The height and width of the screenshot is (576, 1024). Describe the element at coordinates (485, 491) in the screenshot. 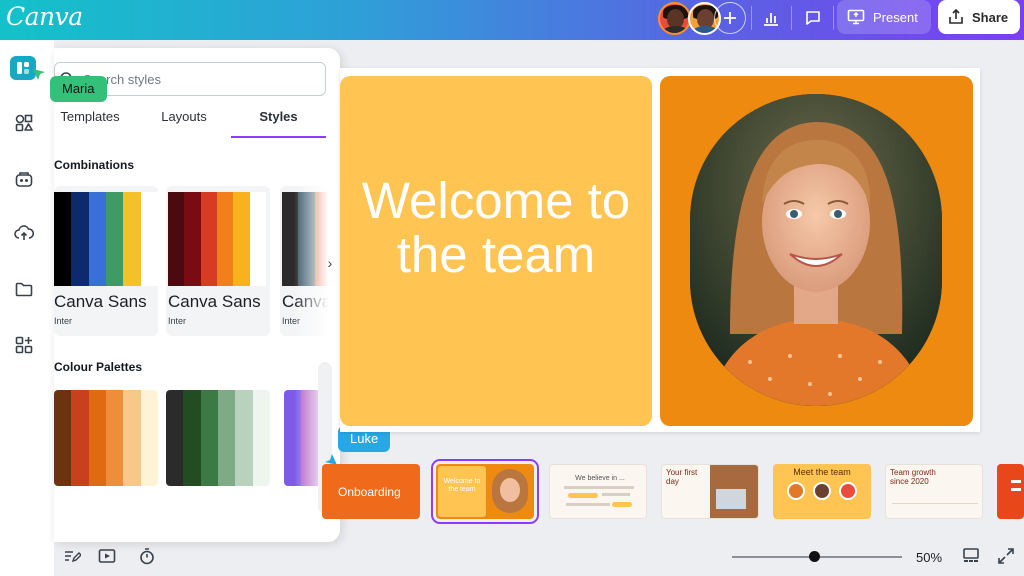

I see `slide-thumbnail-2: Welcome to the team` at that location.